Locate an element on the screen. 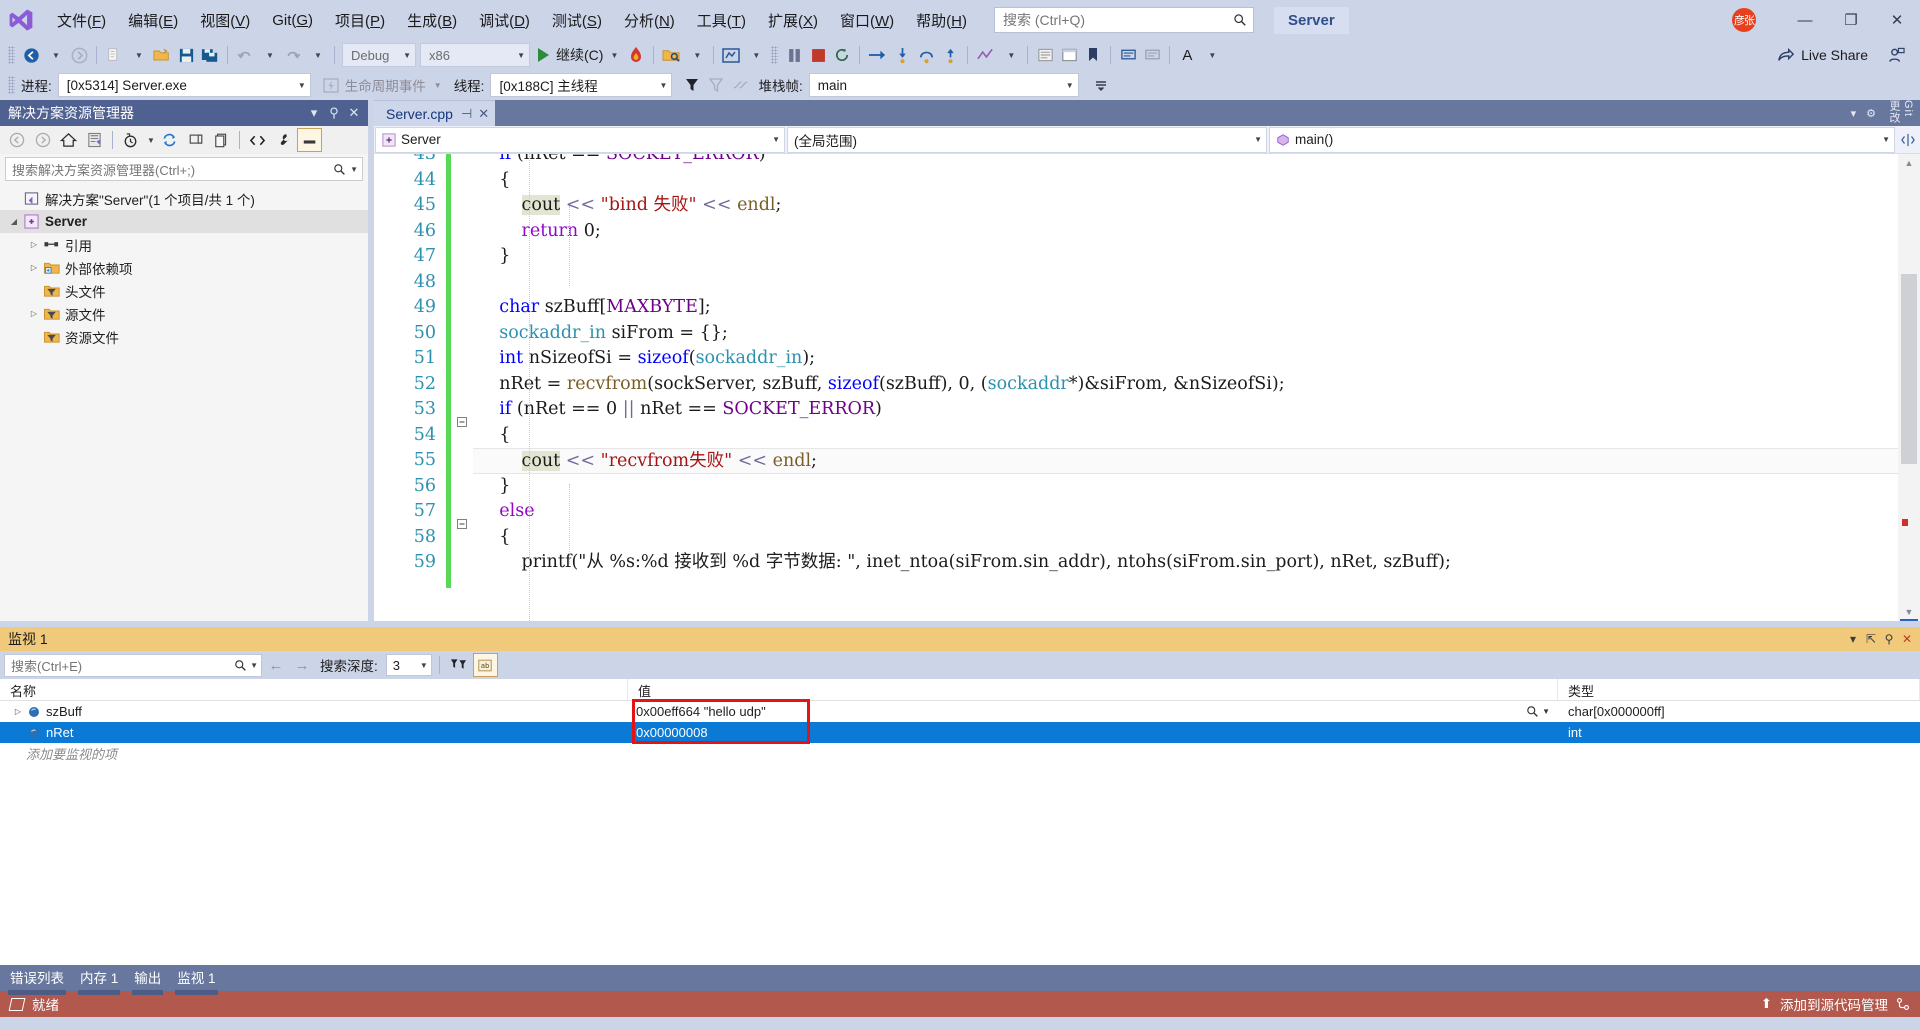 The image size is (1920, 1029). menu-item-4: 项目(P) is located at coordinates (360, 20).